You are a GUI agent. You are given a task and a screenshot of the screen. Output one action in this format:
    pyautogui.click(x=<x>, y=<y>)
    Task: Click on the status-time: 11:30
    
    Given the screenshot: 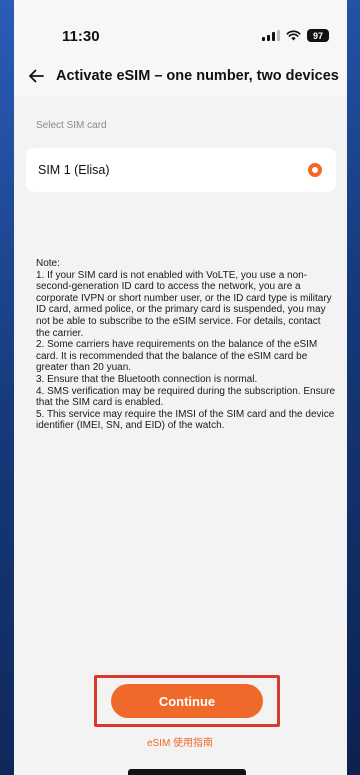 What is the action you would take?
    pyautogui.click(x=81, y=36)
    